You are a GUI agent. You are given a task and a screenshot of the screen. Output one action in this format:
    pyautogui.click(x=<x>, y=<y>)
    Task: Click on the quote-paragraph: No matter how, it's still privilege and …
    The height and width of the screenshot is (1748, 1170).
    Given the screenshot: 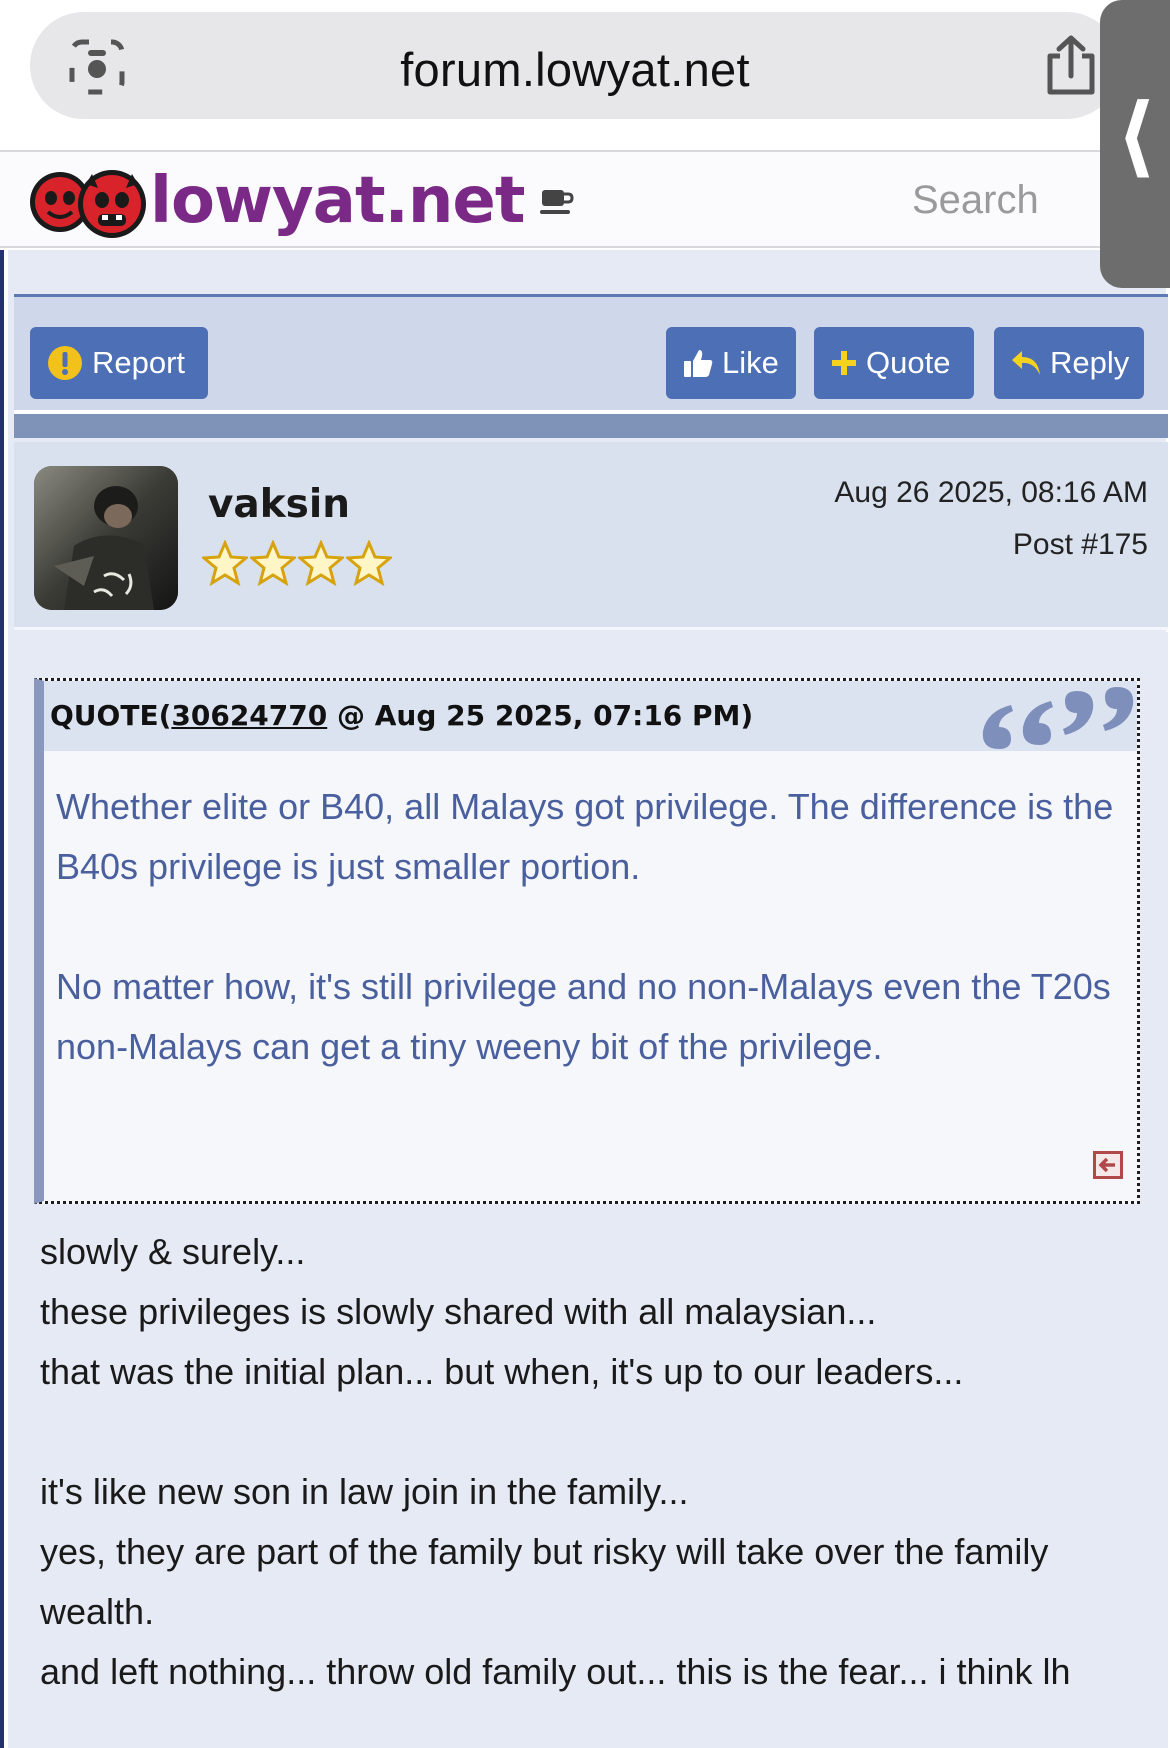 What is the action you would take?
    pyautogui.click(x=583, y=1016)
    